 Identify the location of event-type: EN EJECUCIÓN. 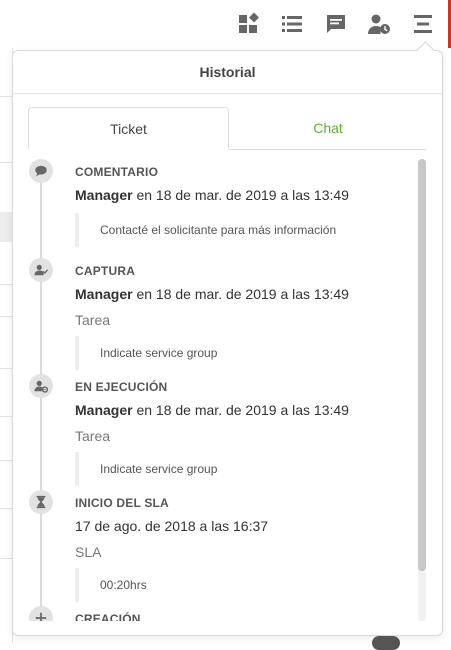
(121, 387).